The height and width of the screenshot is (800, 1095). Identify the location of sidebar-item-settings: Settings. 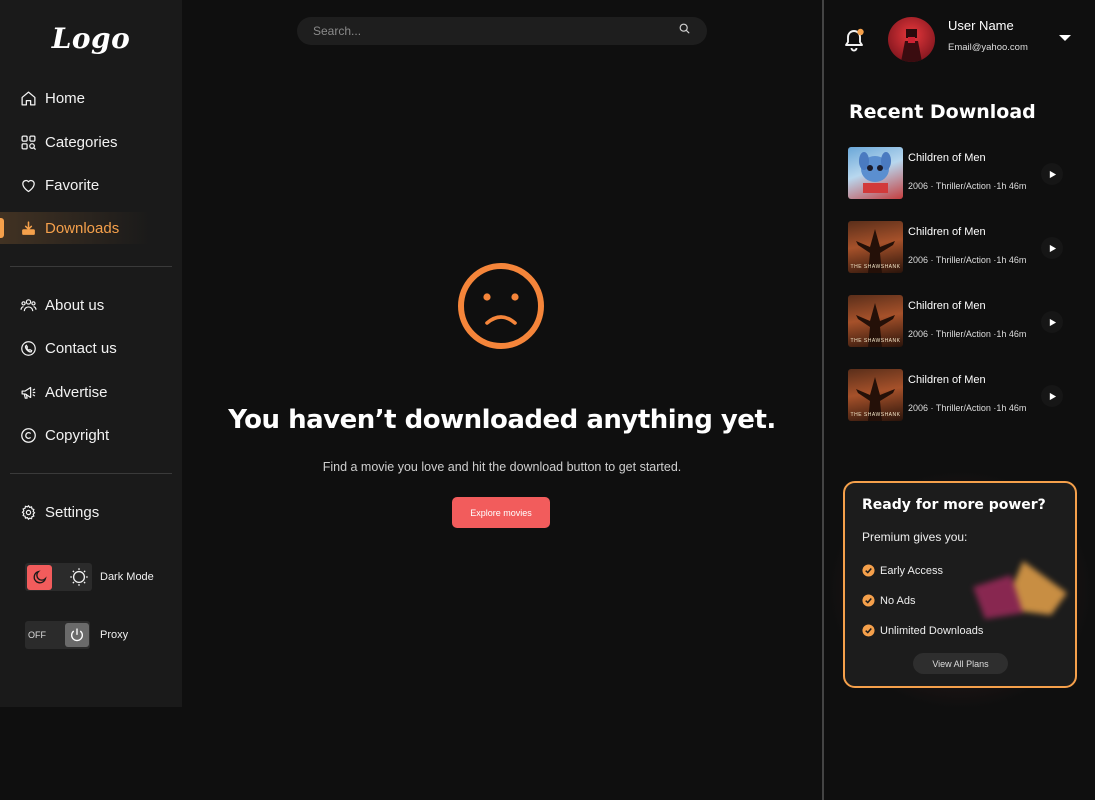
(59, 512).